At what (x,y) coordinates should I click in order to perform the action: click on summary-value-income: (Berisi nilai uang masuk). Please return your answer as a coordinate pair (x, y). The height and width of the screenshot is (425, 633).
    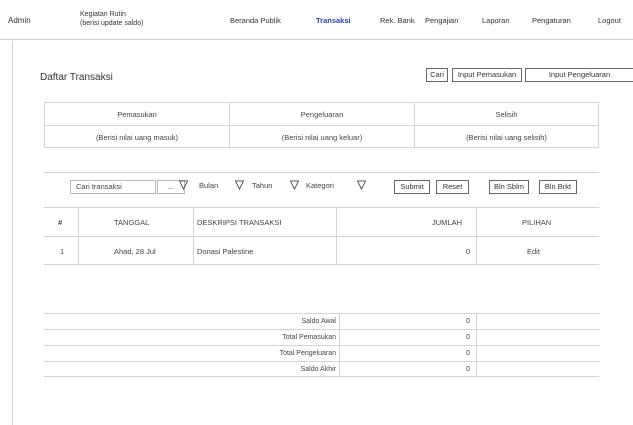
    Looking at the image, I should click on (137, 137).